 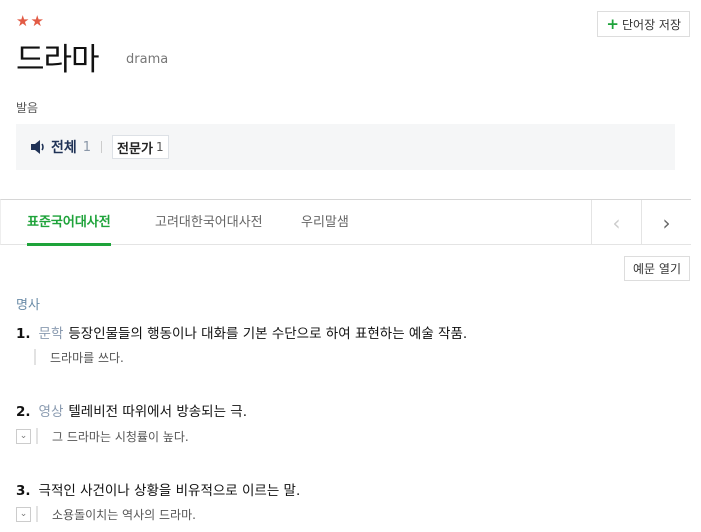 I want to click on sense-field: 영상, so click(x=51, y=412).